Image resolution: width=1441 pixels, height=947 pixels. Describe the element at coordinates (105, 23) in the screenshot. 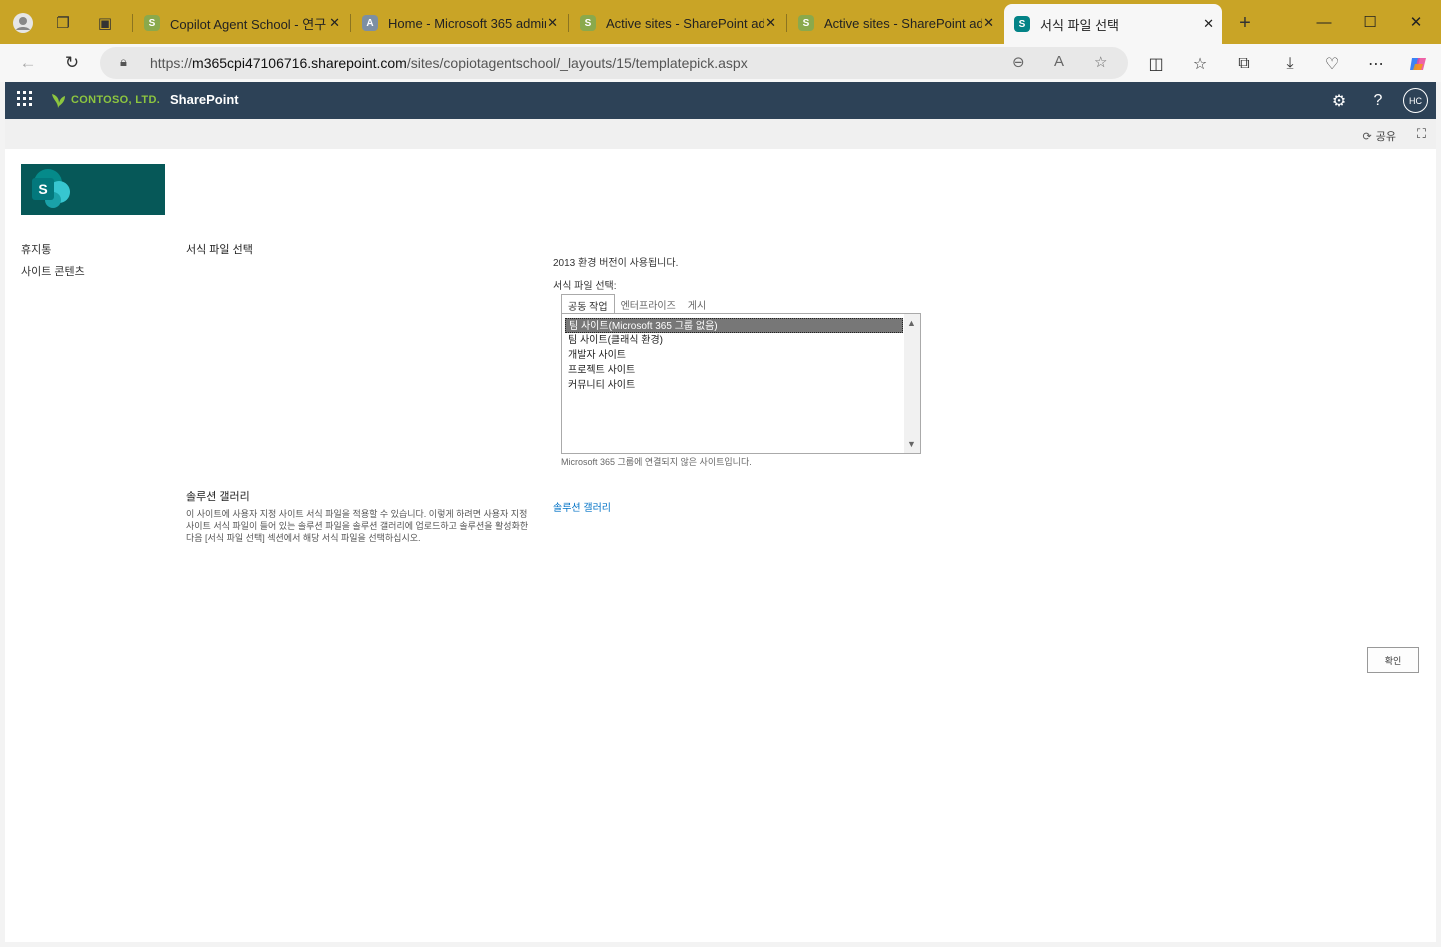

I see `tab-actions-icon: ▣` at that location.